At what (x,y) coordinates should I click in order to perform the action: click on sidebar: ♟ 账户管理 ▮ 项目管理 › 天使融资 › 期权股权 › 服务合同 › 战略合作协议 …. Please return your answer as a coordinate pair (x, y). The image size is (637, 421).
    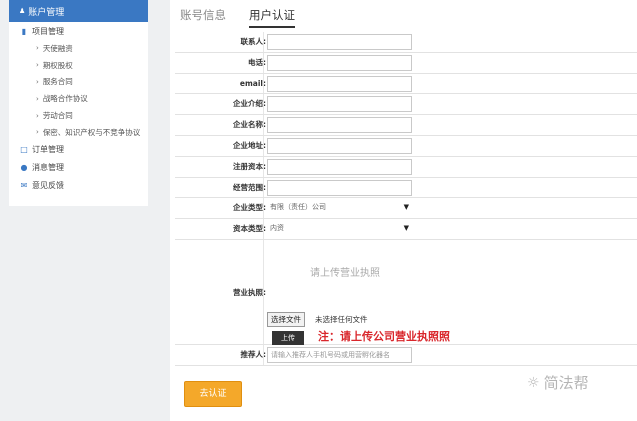
    Looking at the image, I should click on (78, 103).